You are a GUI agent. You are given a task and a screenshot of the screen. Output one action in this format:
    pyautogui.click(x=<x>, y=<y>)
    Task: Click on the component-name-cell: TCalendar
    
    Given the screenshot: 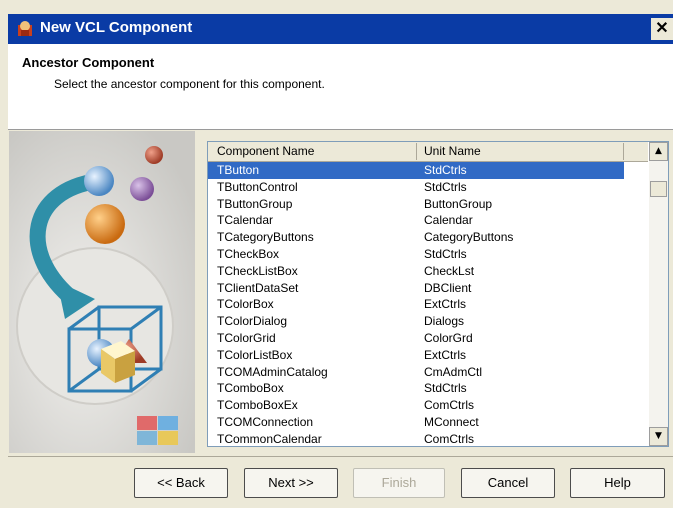 What is the action you would take?
    pyautogui.click(x=245, y=220)
    